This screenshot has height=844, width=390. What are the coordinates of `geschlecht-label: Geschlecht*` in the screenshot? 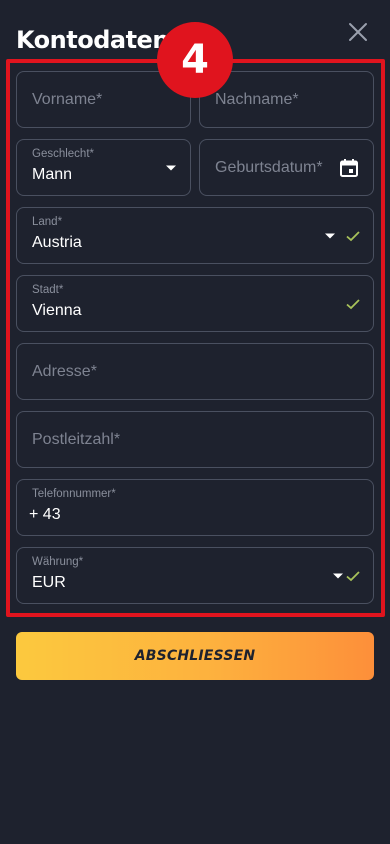 It's located at (63, 154).